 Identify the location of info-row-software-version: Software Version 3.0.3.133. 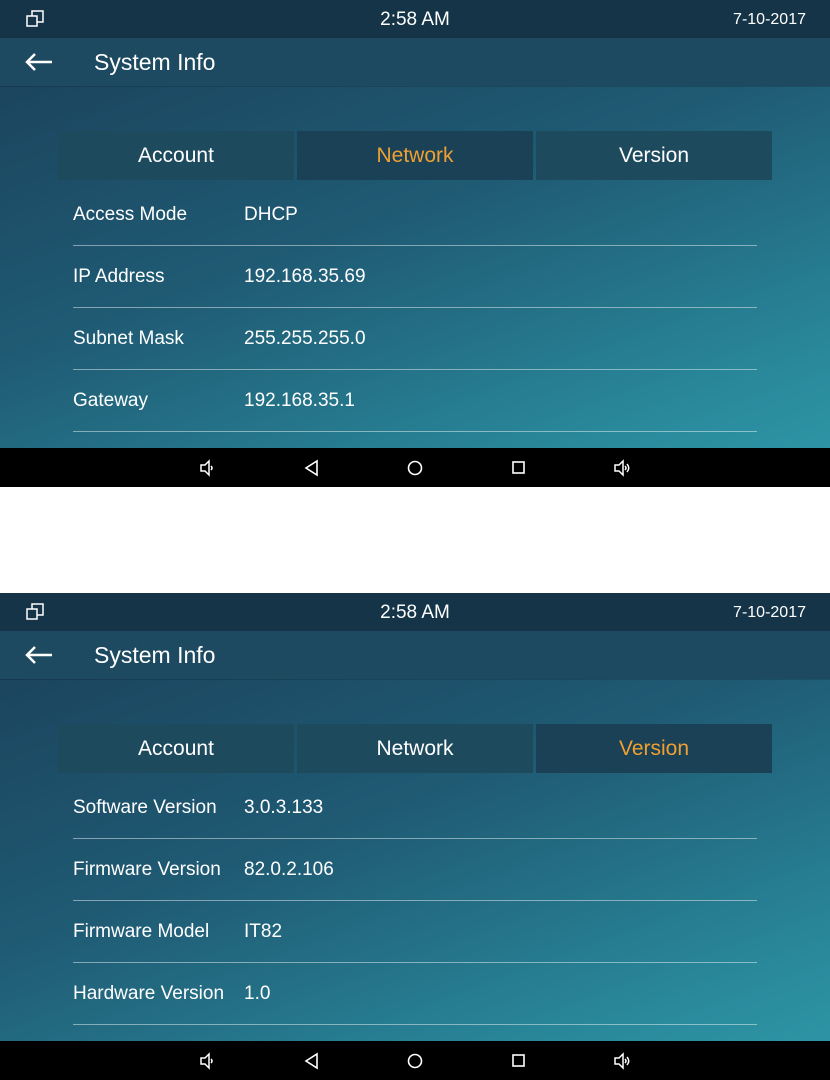
(415, 808).